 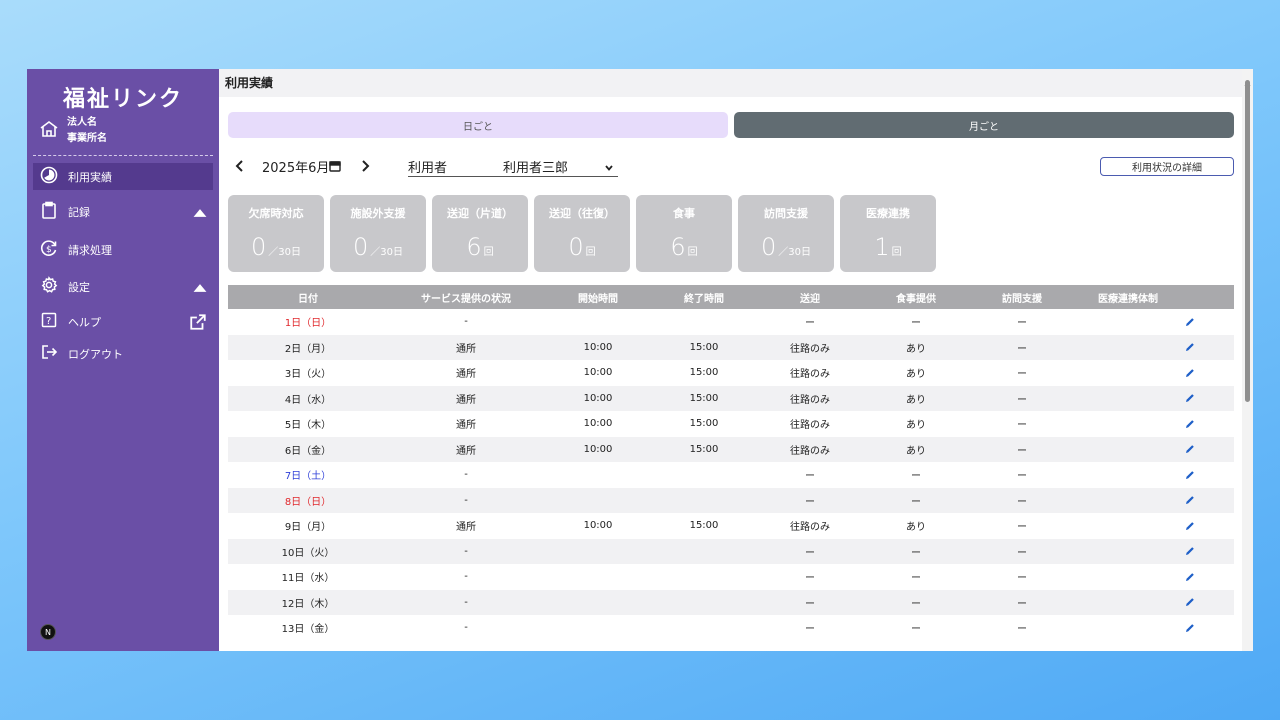 I want to click on external-link-icon, so click(x=197, y=321).